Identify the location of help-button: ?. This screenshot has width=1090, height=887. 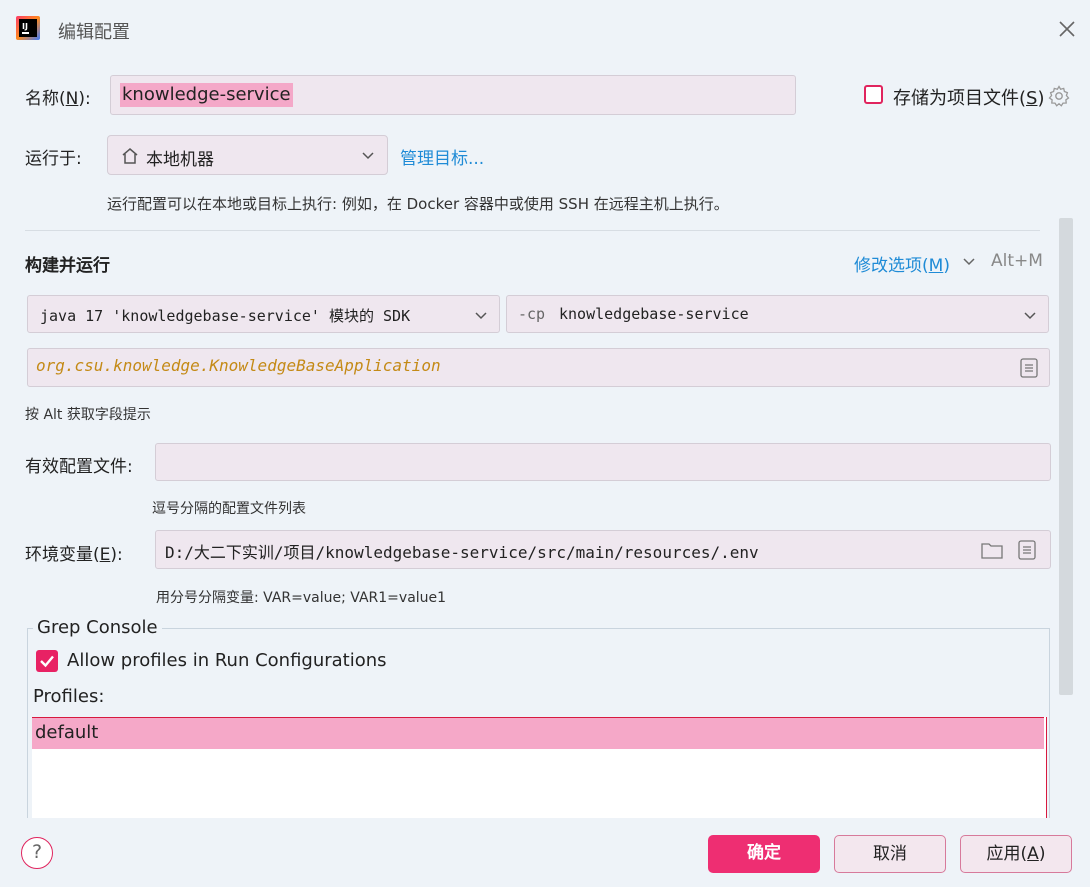
(37, 853).